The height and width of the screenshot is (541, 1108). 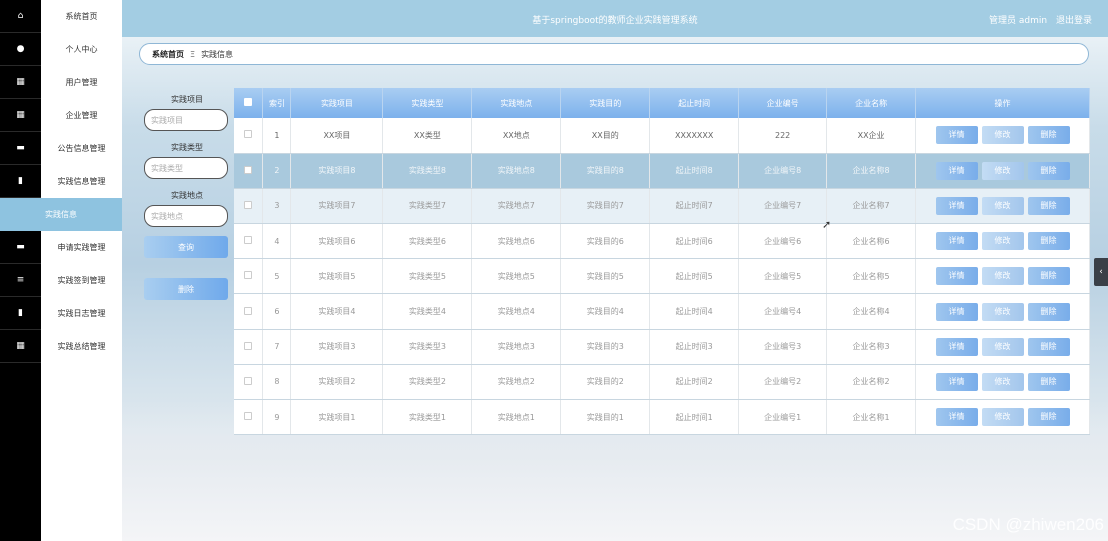 What do you see at coordinates (827, 224) in the screenshot?
I see `mouse-cursor-icon: ➚` at bounding box center [827, 224].